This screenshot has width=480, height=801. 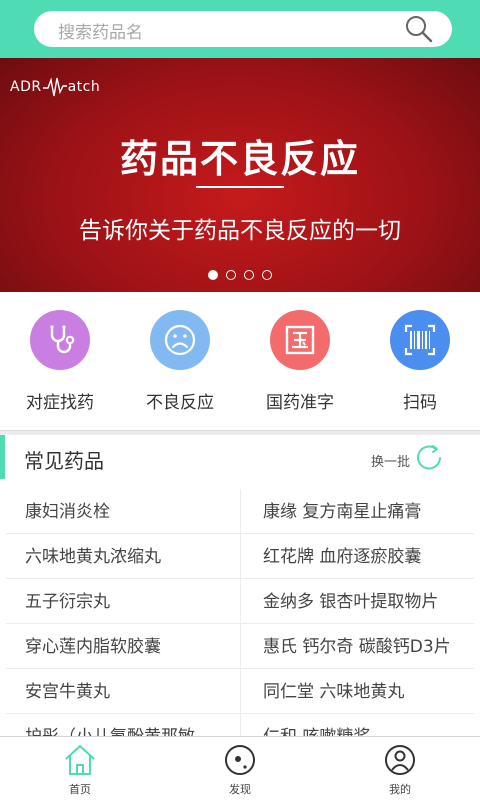 What do you see at coordinates (84, 87) in the screenshot?
I see `logo-text-right: atch` at bounding box center [84, 87].